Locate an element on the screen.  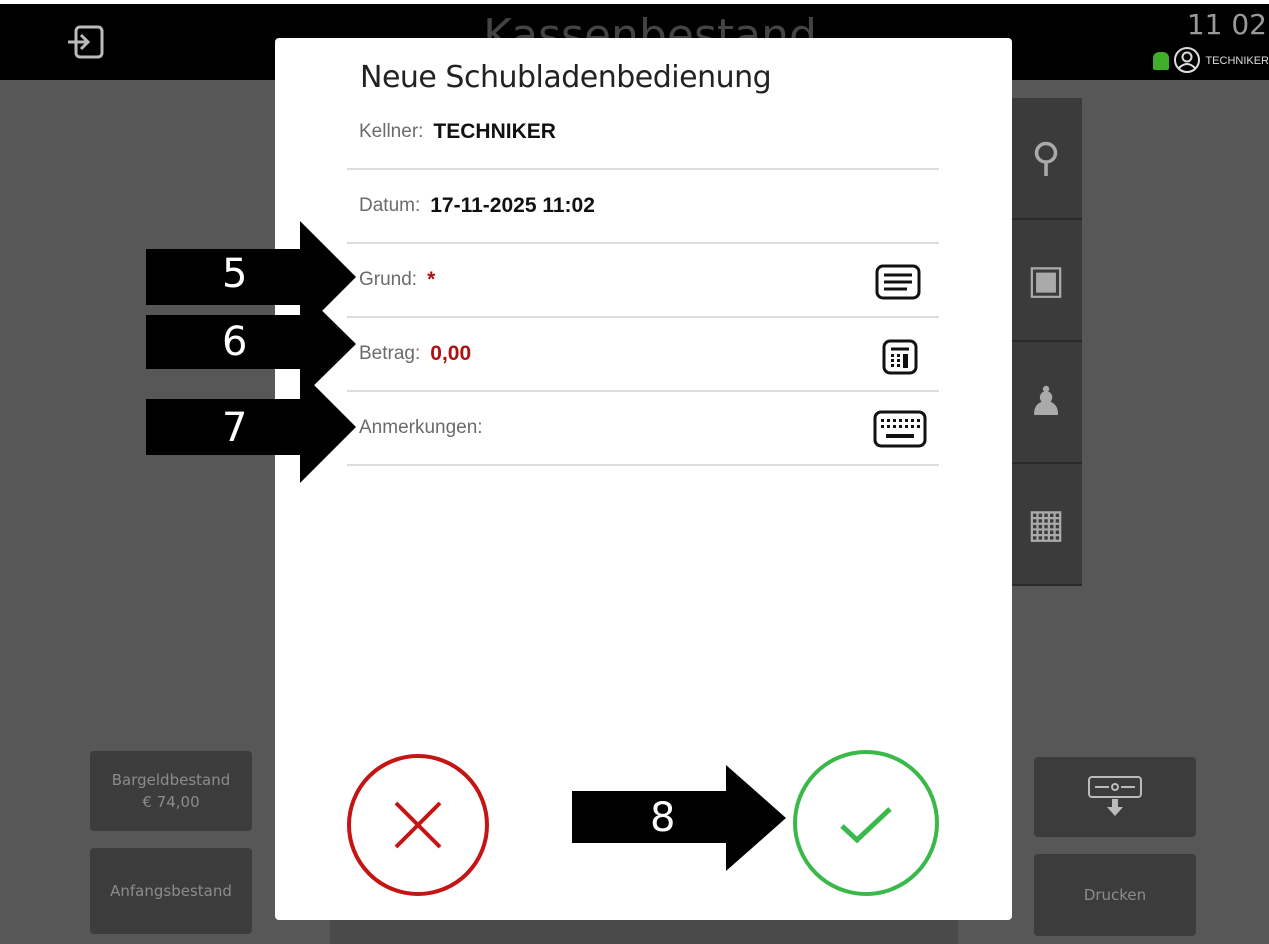
amount-row: Betrag: 0,00 is located at coordinates (643, 355).